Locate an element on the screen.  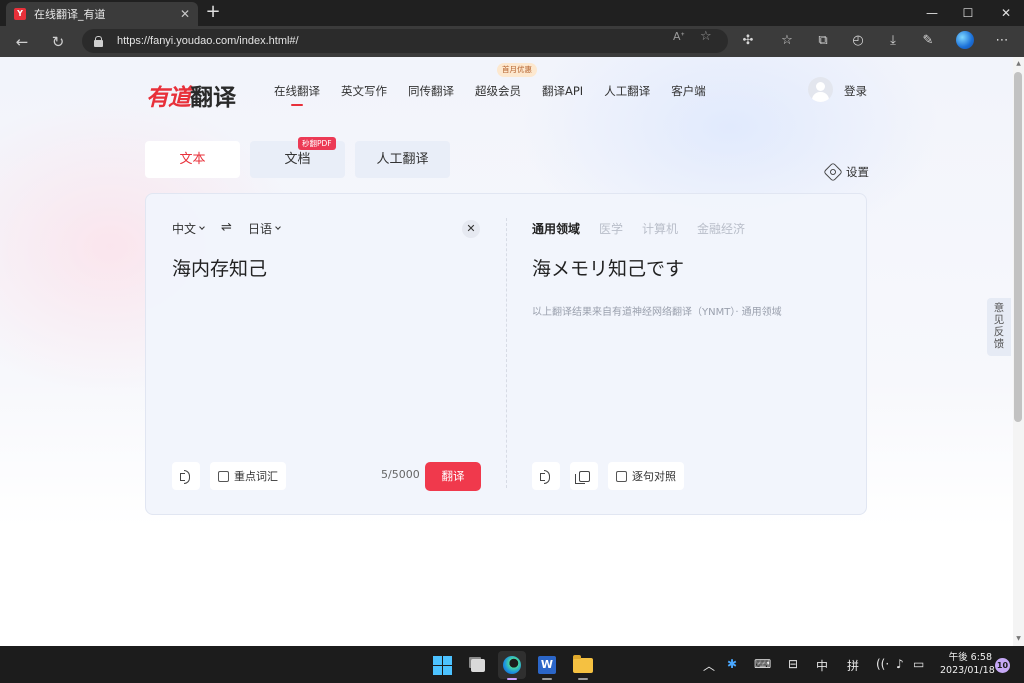
domain-tab-medical: 医学 is located at coordinates (611, 228).